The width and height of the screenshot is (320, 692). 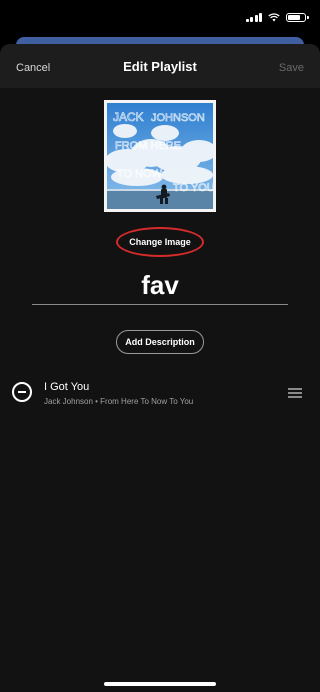 I want to click on cover-text-line-2: JOHNSON, so click(x=178, y=118).